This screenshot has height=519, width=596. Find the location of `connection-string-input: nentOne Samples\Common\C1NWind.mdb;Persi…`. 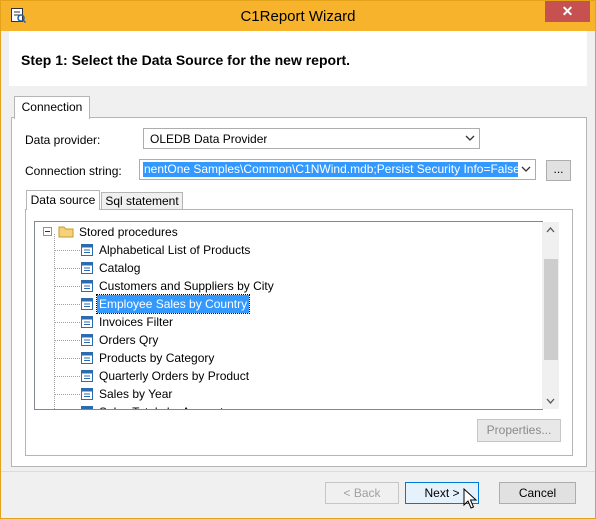

connection-string-input: nentOne Samples\Common\C1NWind.mdb;Persi… is located at coordinates (337, 169).